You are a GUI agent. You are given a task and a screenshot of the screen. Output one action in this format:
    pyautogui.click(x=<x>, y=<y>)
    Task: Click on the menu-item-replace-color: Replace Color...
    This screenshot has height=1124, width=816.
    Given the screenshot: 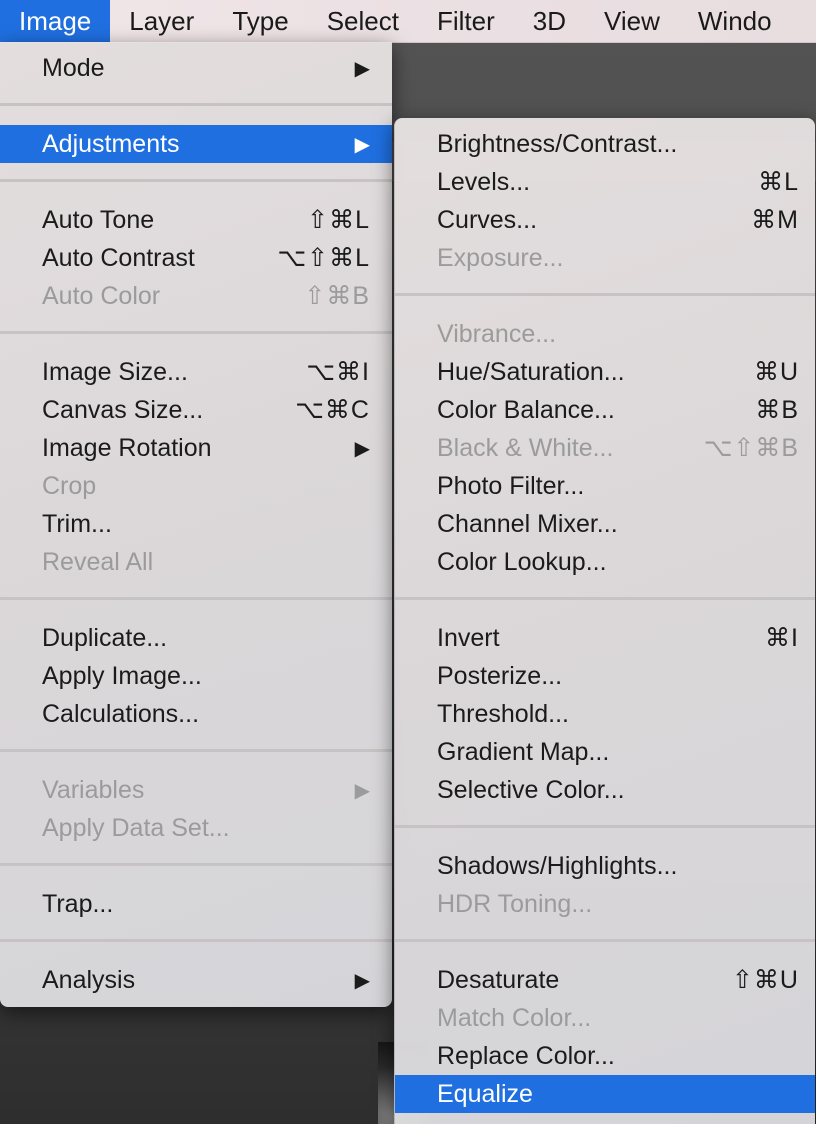 What is the action you would take?
    pyautogui.click(x=605, y=1056)
    